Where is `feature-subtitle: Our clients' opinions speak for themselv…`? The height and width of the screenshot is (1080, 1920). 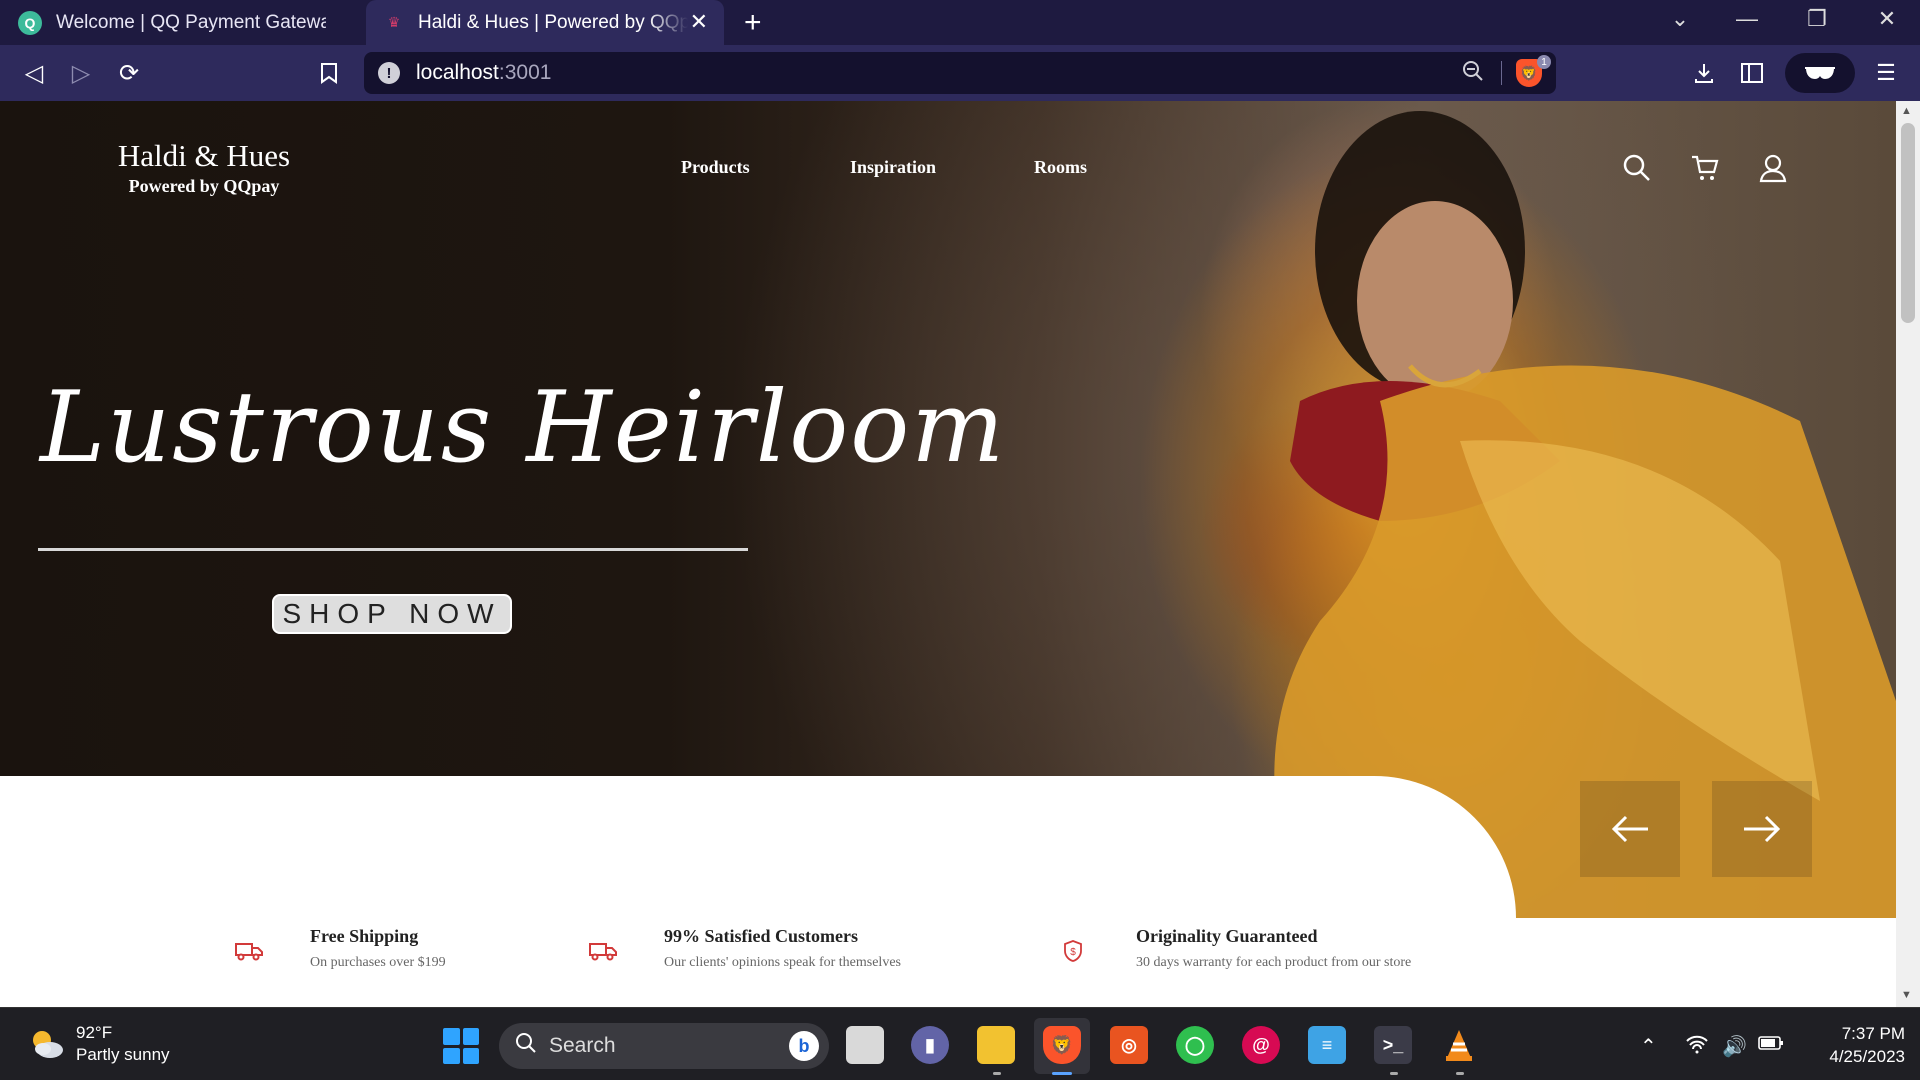
feature-subtitle: Our clients' opinions speak for themselv… is located at coordinates (782, 962).